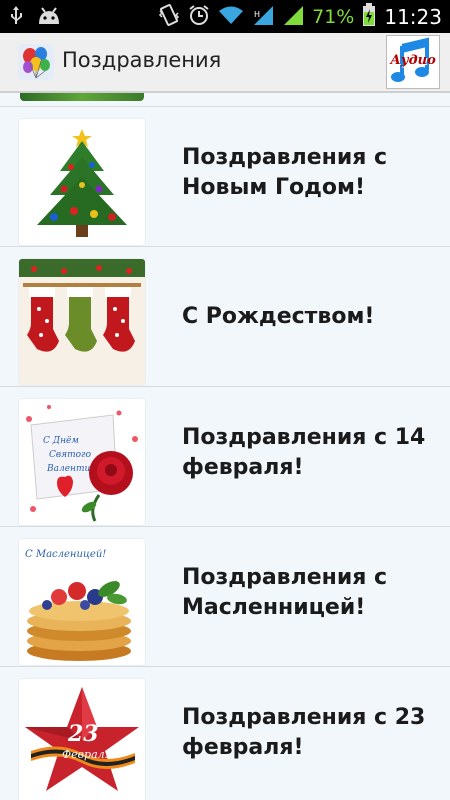  I want to click on red-star-image: 23 Февраля, so click(82, 739).